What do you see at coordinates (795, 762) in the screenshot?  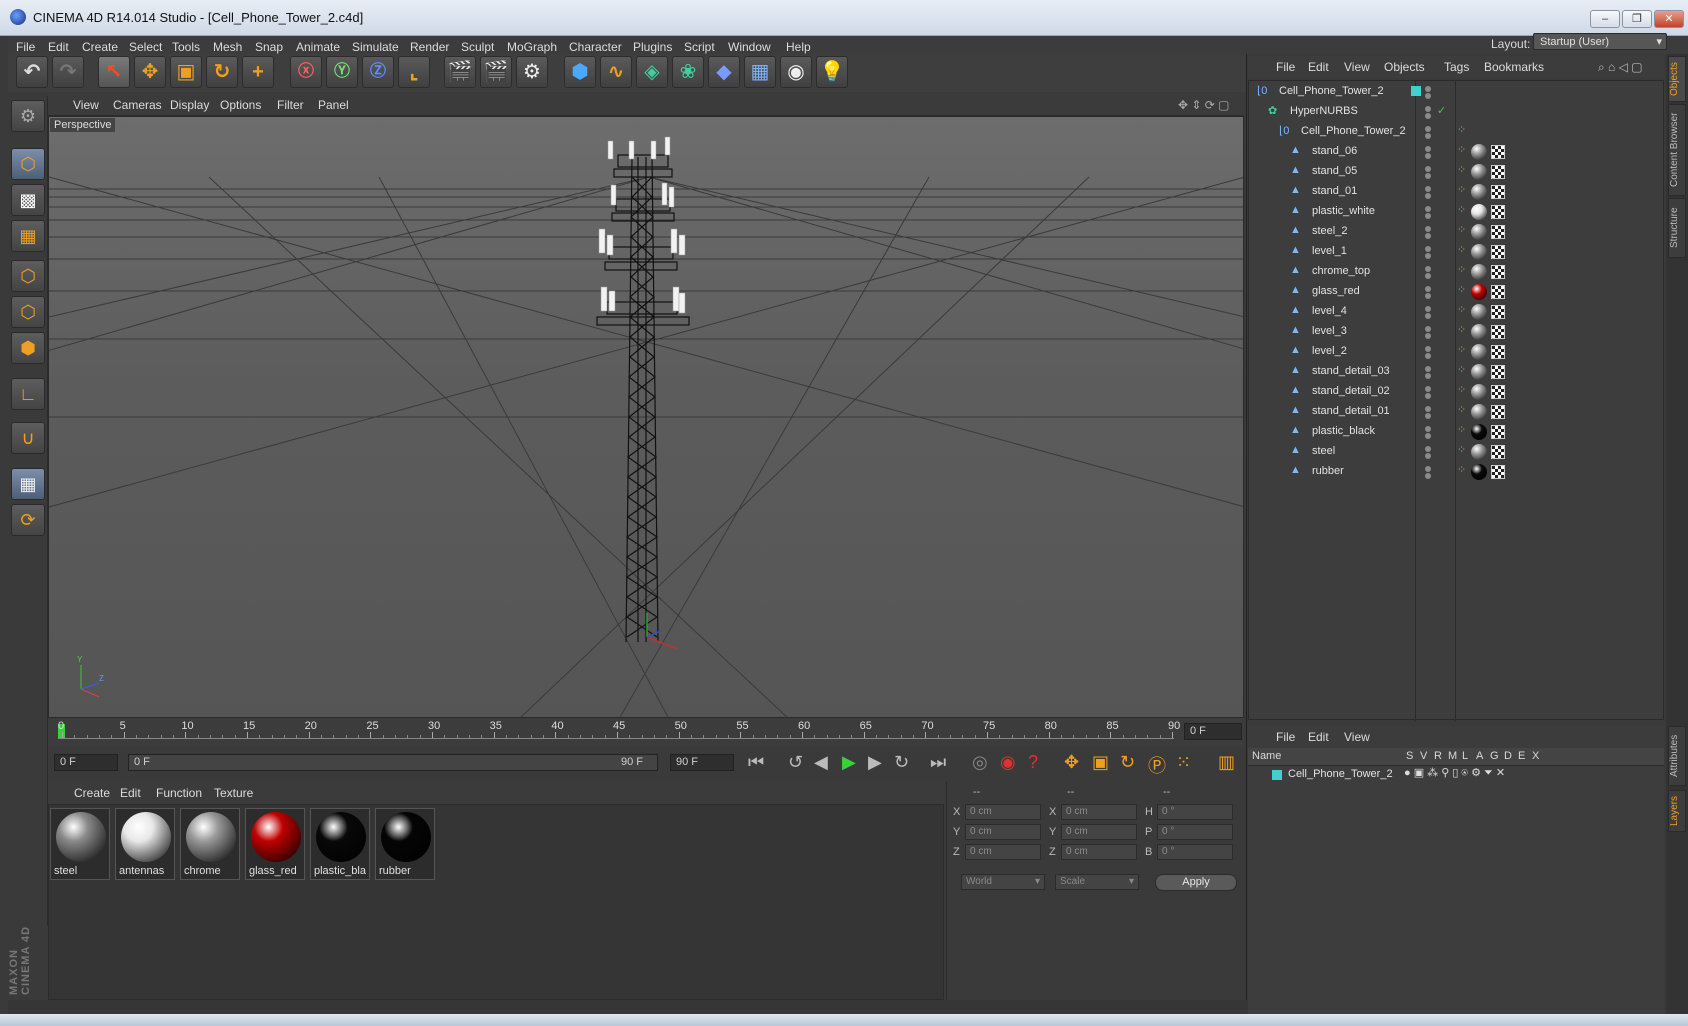 I see `prev-key-icon: ↺` at bounding box center [795, 762].